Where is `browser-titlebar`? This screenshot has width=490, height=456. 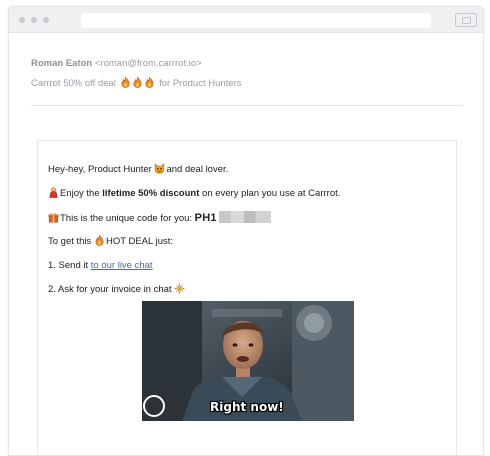
browser-titlebar is located at coordinates (246, 20).